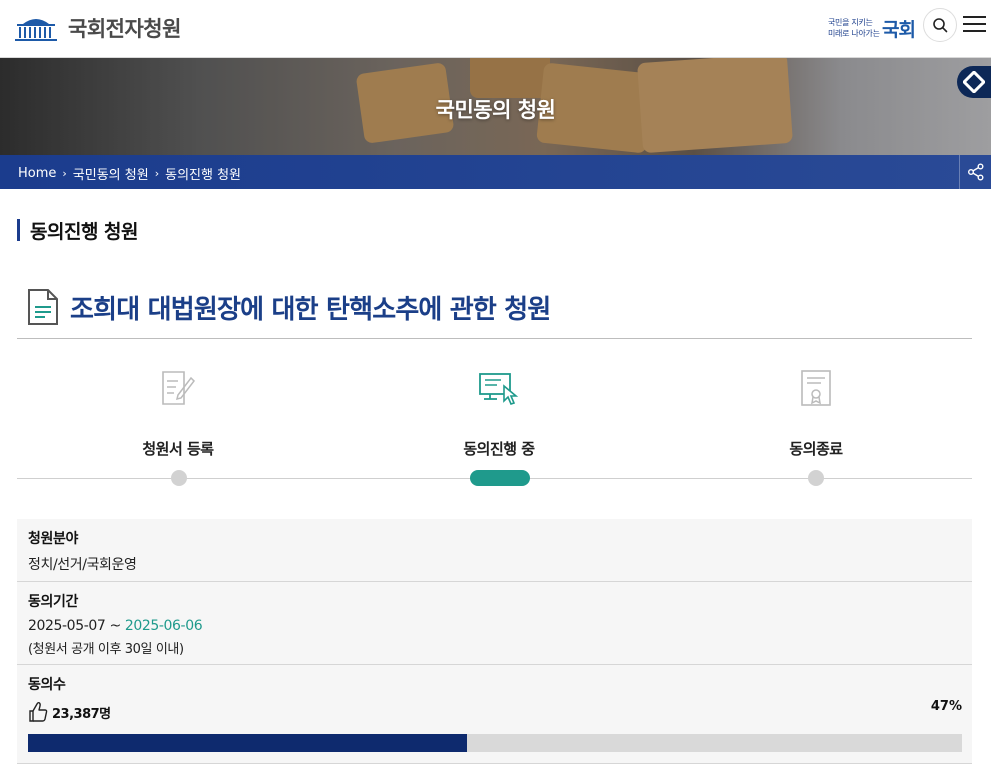  I want to click on section-title: 동의진행 청원, so click(78, 230).